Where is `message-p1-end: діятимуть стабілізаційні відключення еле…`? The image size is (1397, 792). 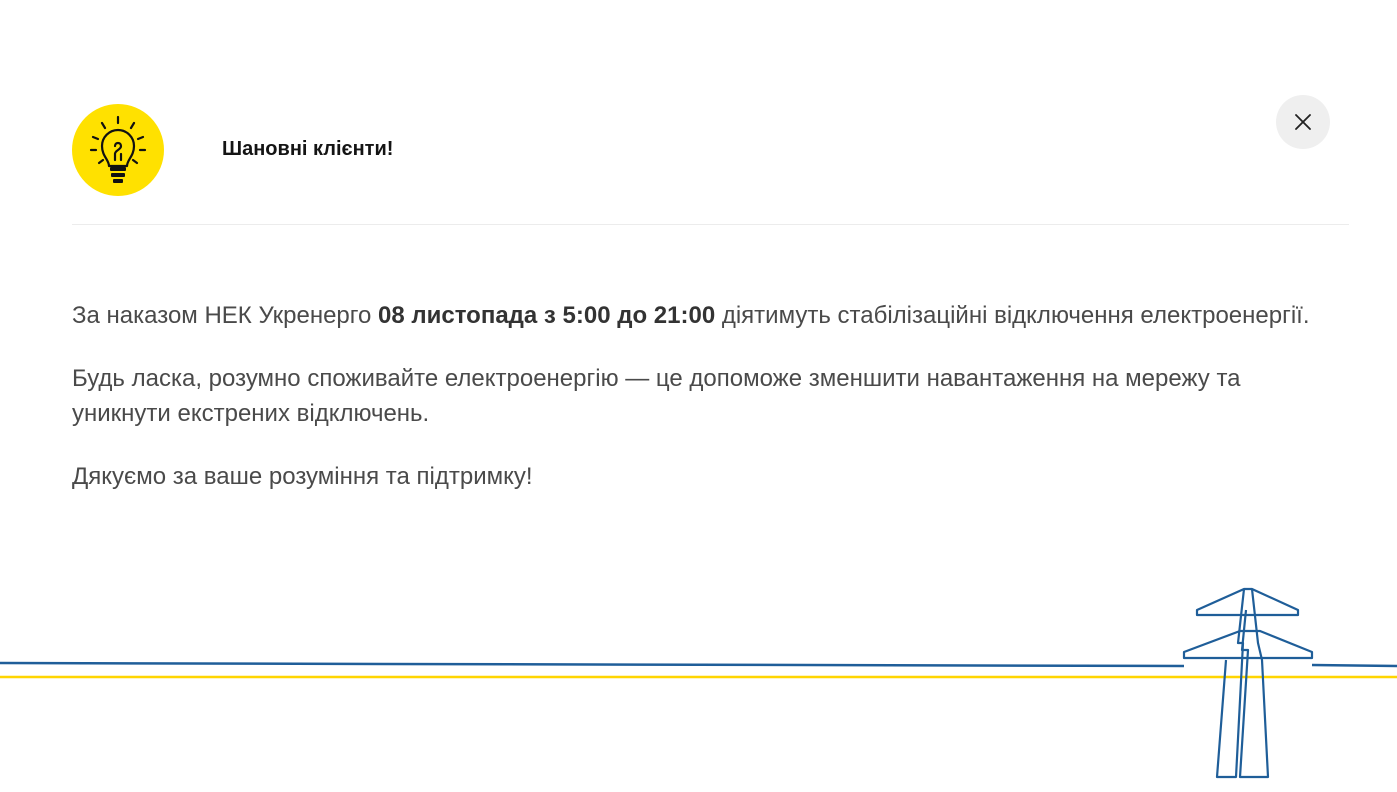 message-p1-end: діятимуть стабілізаційні відключення еле… is located at coordinates (1012, 315).